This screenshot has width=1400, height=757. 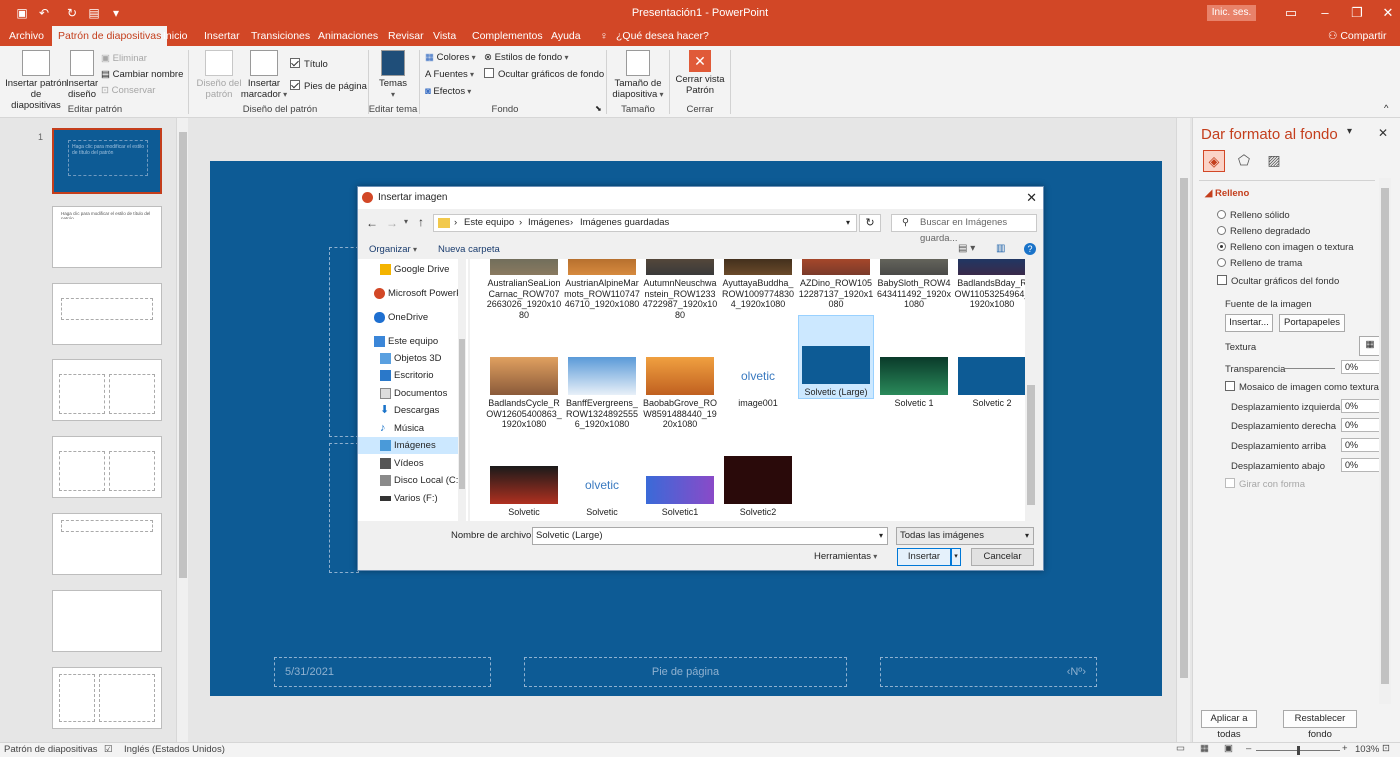 I want to click on file-item: olvetic image001, so click(x=758, y=383).